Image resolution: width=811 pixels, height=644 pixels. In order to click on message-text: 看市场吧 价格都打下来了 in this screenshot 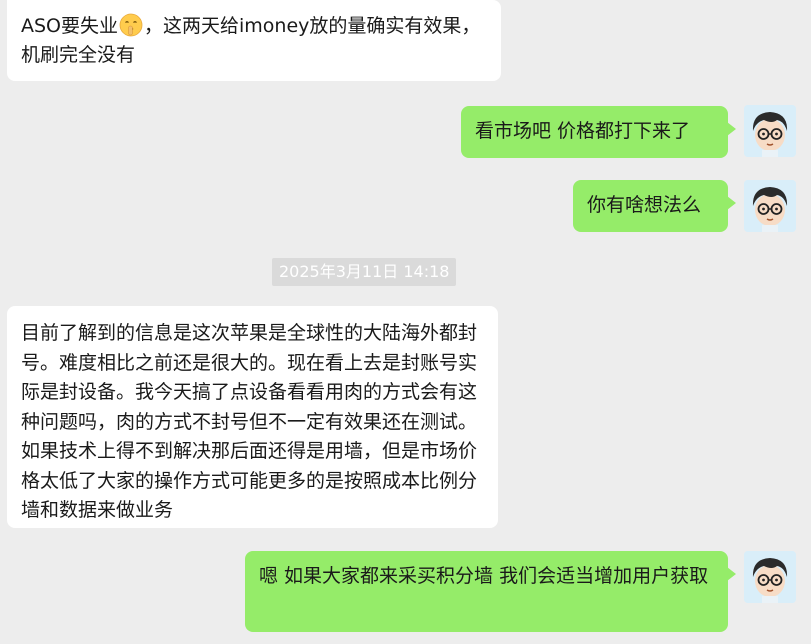, I will do `click(583, 131)`.